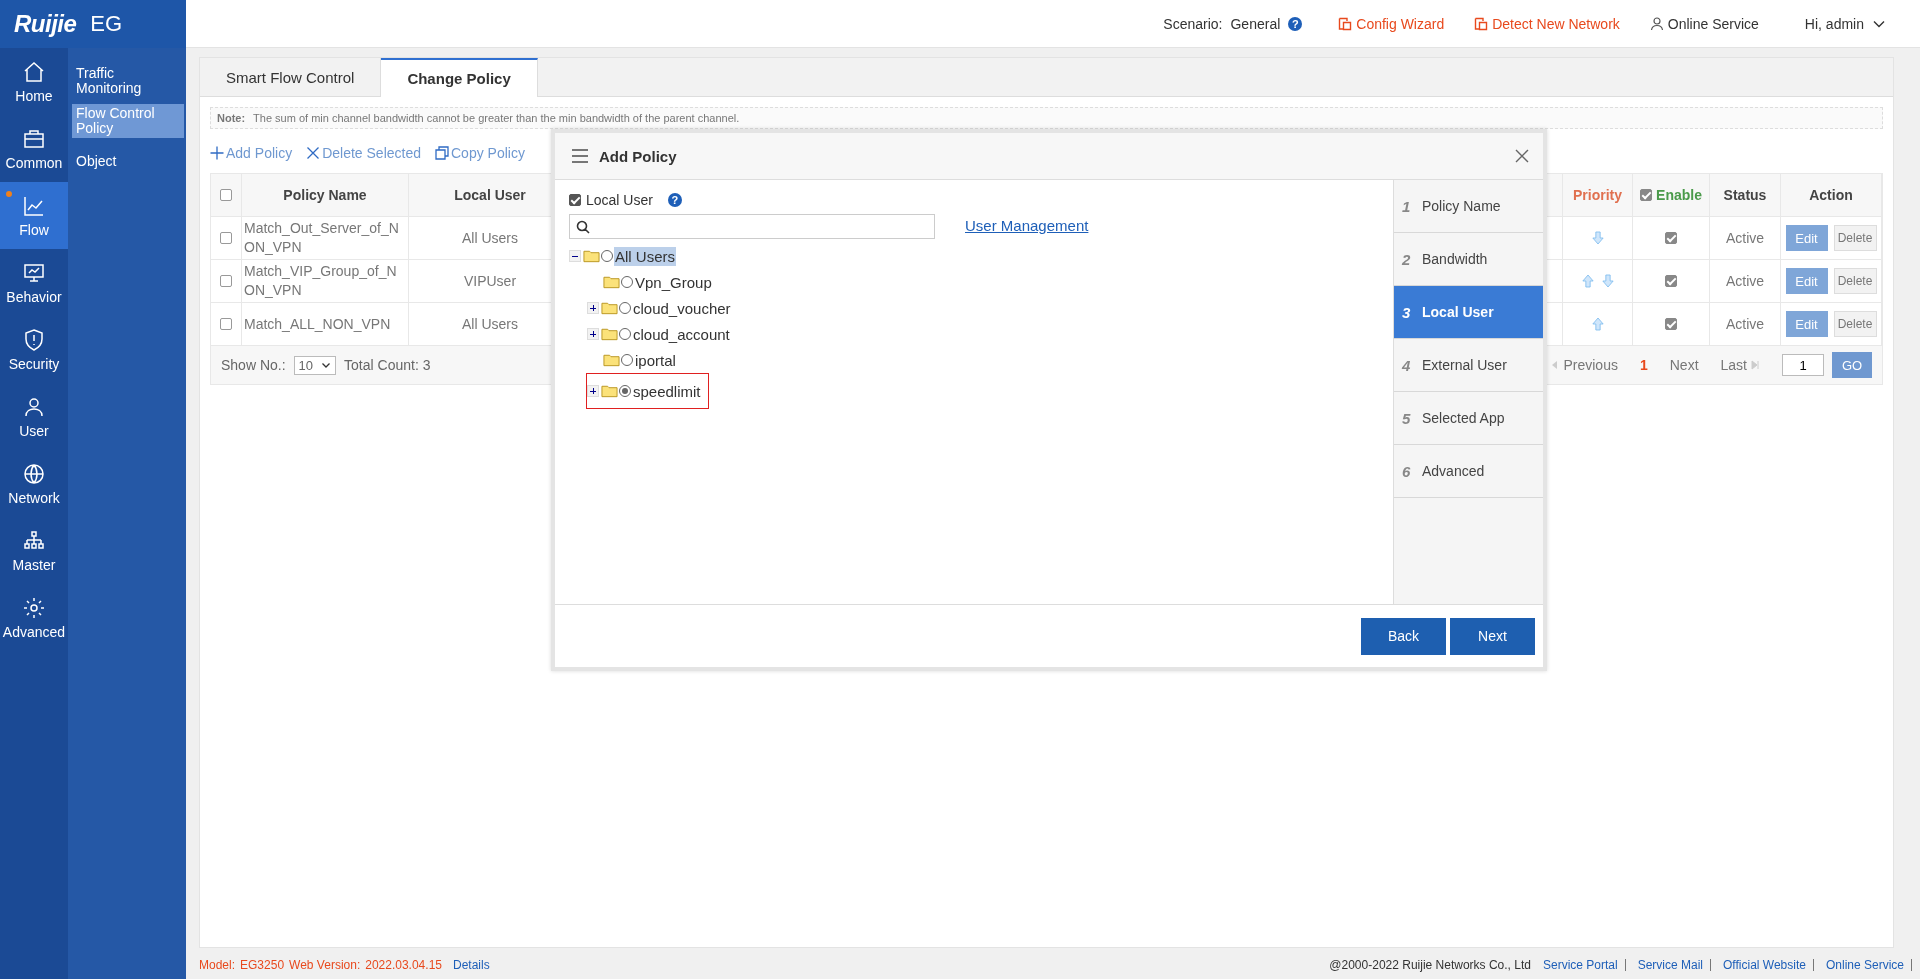  I want to click on nav-item: Home, so click(34, 81).